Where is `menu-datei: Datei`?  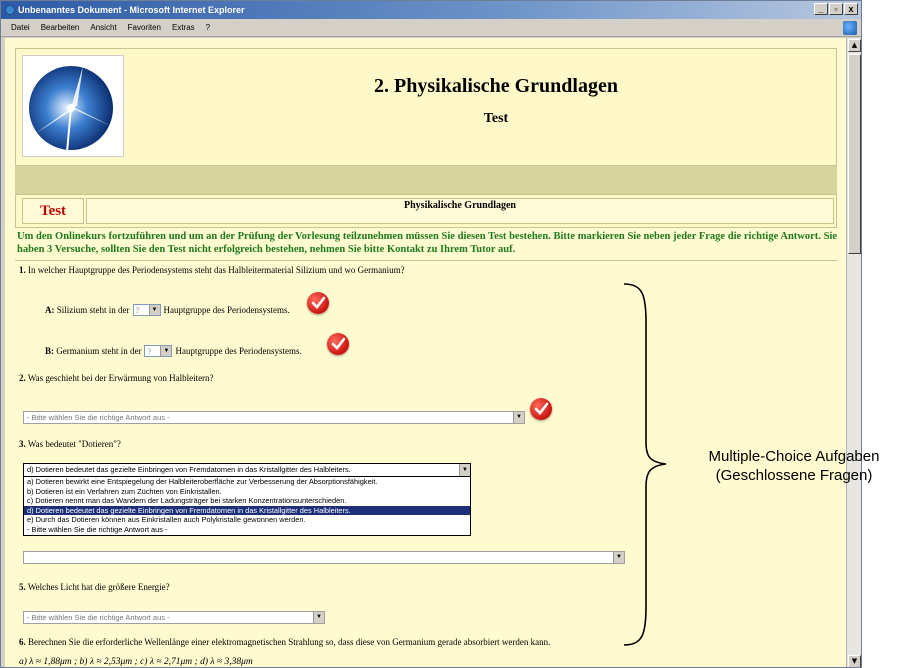
menu-datei: Datei is located at coordinates (20, 27).